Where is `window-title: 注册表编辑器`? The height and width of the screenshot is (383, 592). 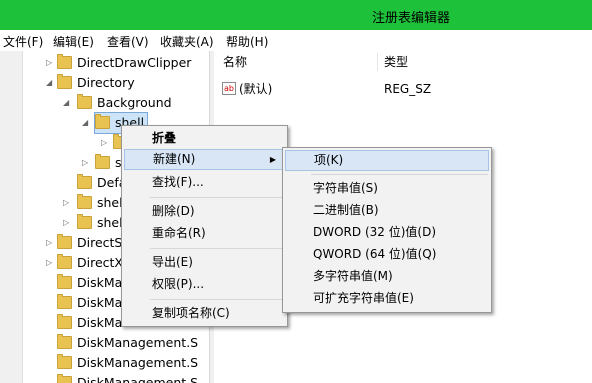 window-title: 注册表编辑器 is located at coordinates (410, 18).